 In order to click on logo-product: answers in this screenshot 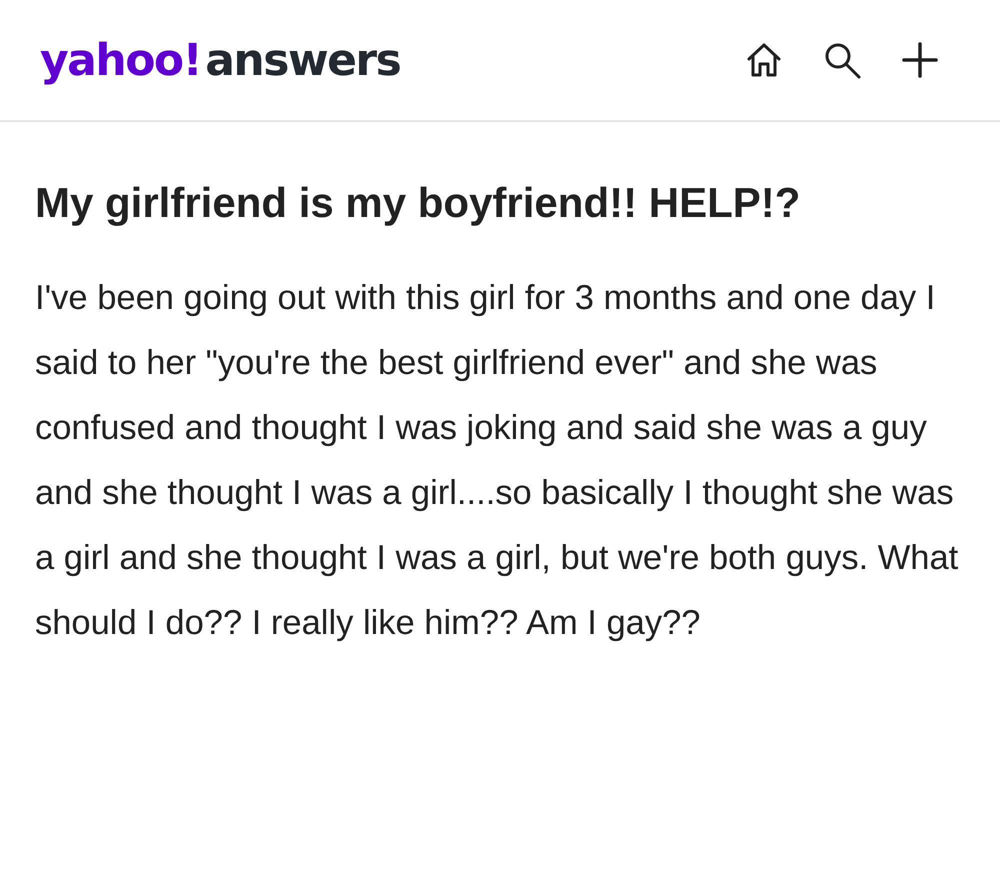, I will do `click(302, 60)`.